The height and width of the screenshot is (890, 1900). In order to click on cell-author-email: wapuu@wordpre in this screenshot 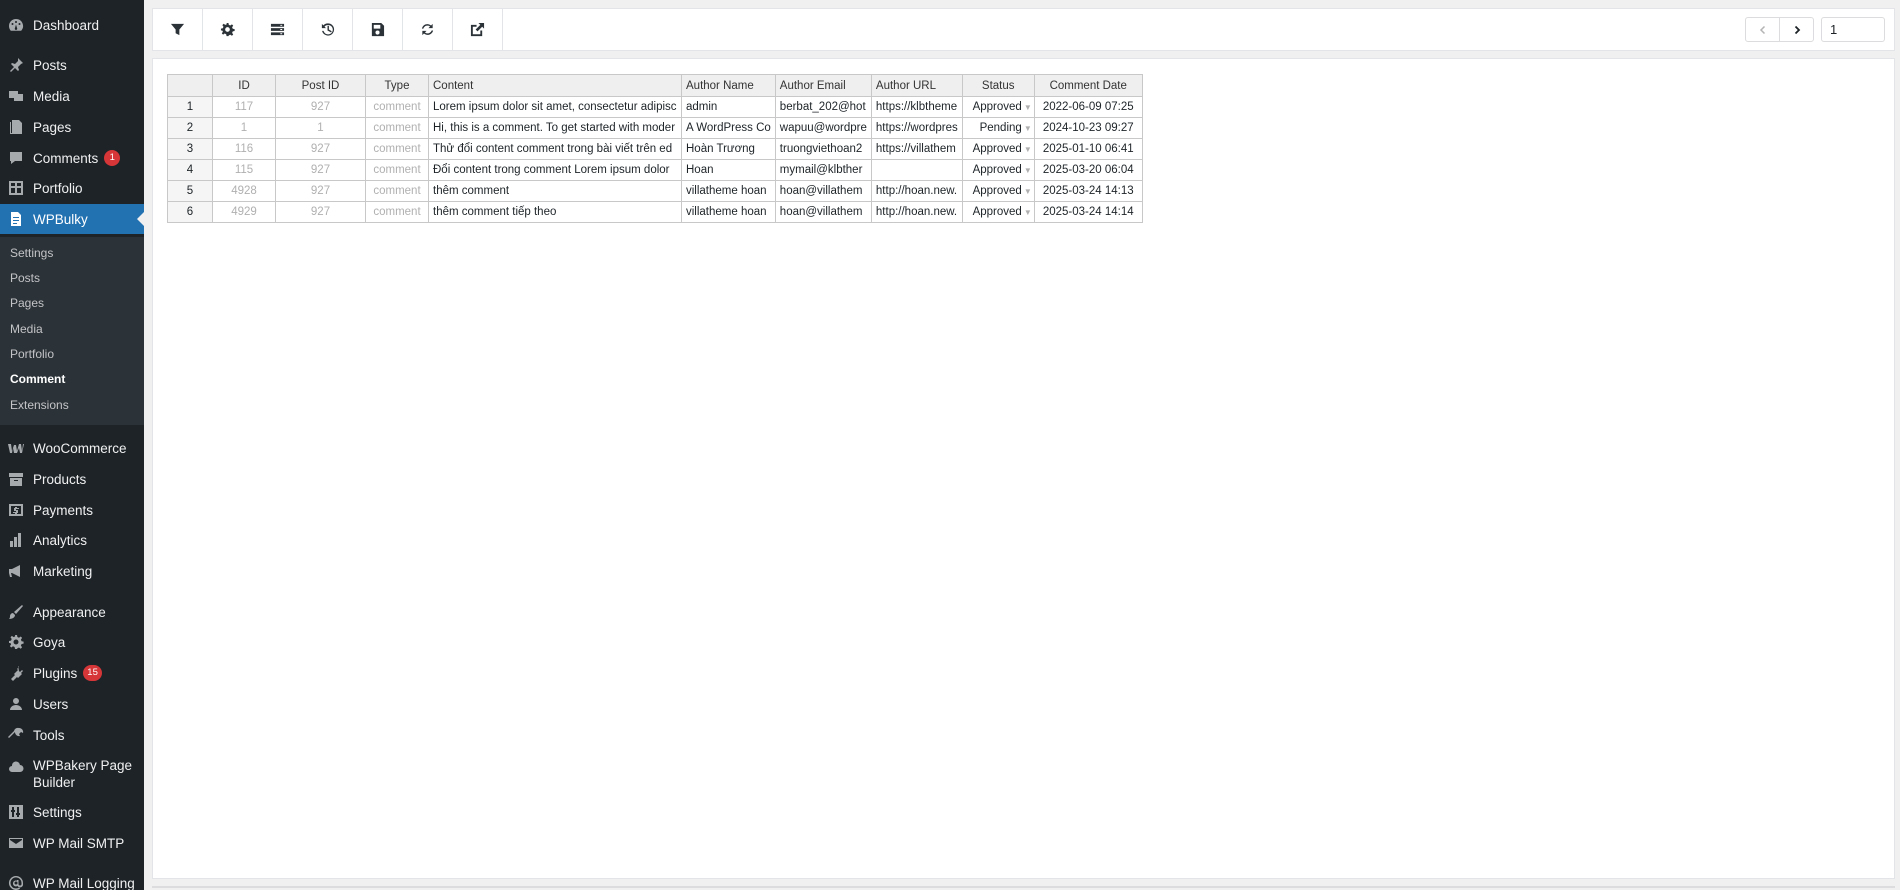, I will do `click(823, 128)`.